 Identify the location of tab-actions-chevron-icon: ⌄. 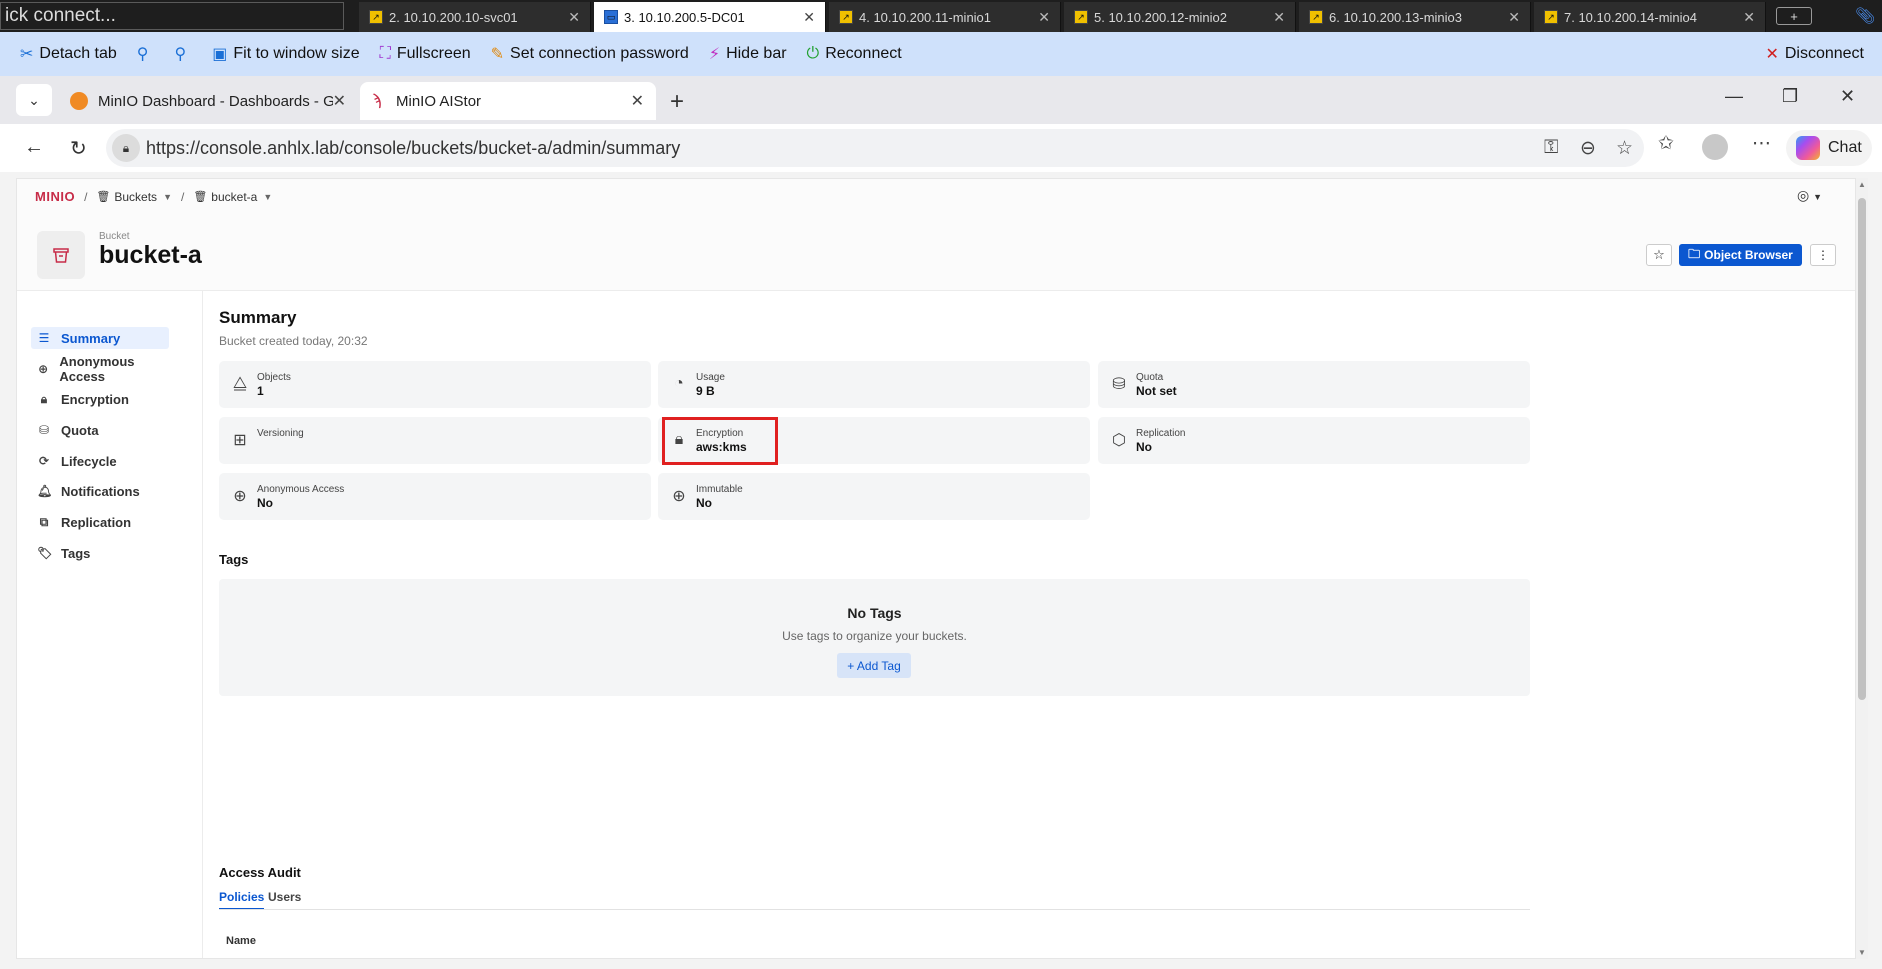
(34, 100).